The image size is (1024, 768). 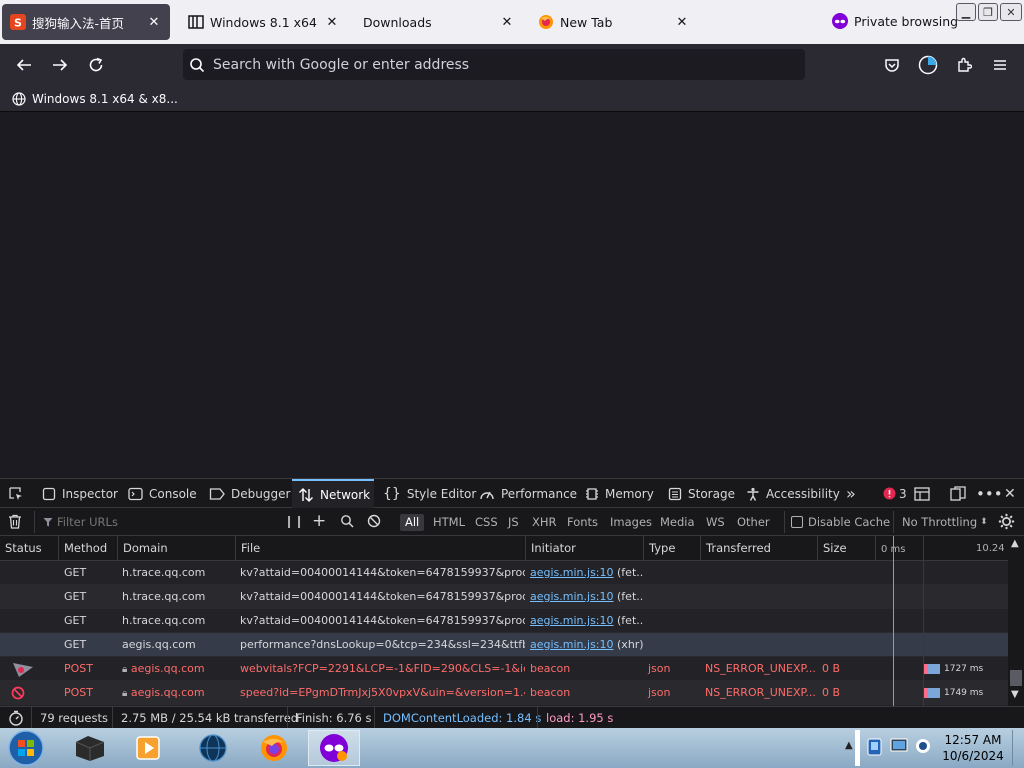 I want to click on filter-type-html: HTML, so click(x=449, y=522).